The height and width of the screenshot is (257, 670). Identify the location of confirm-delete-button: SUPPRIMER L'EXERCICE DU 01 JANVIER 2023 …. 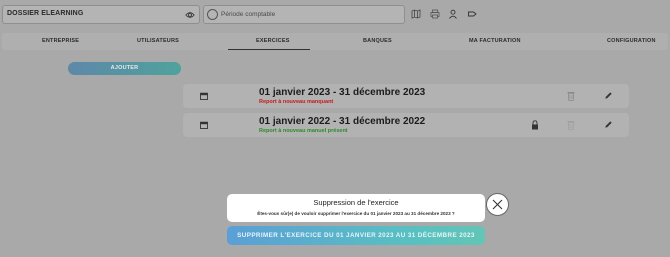
(356, 235).